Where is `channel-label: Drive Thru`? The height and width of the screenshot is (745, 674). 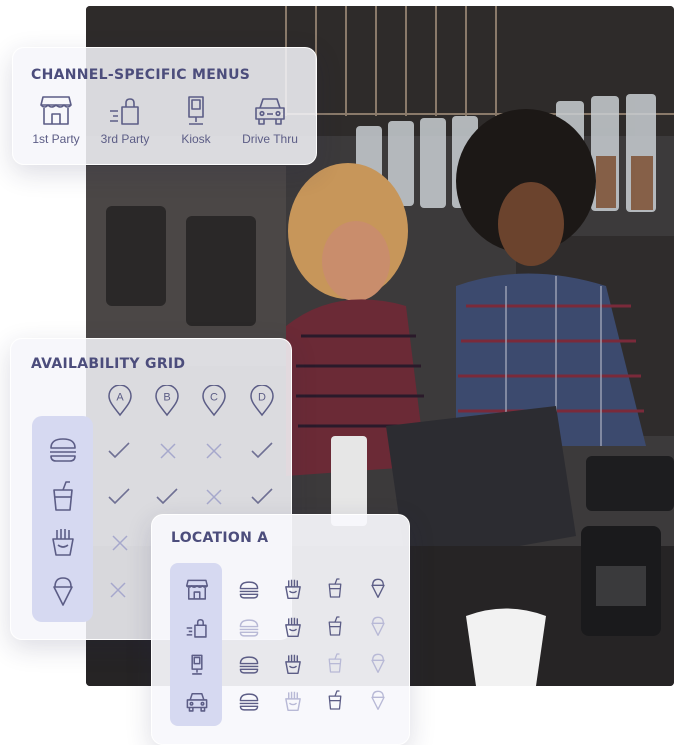
channel-label: Drive Thru is located at coordinates (270, 139).